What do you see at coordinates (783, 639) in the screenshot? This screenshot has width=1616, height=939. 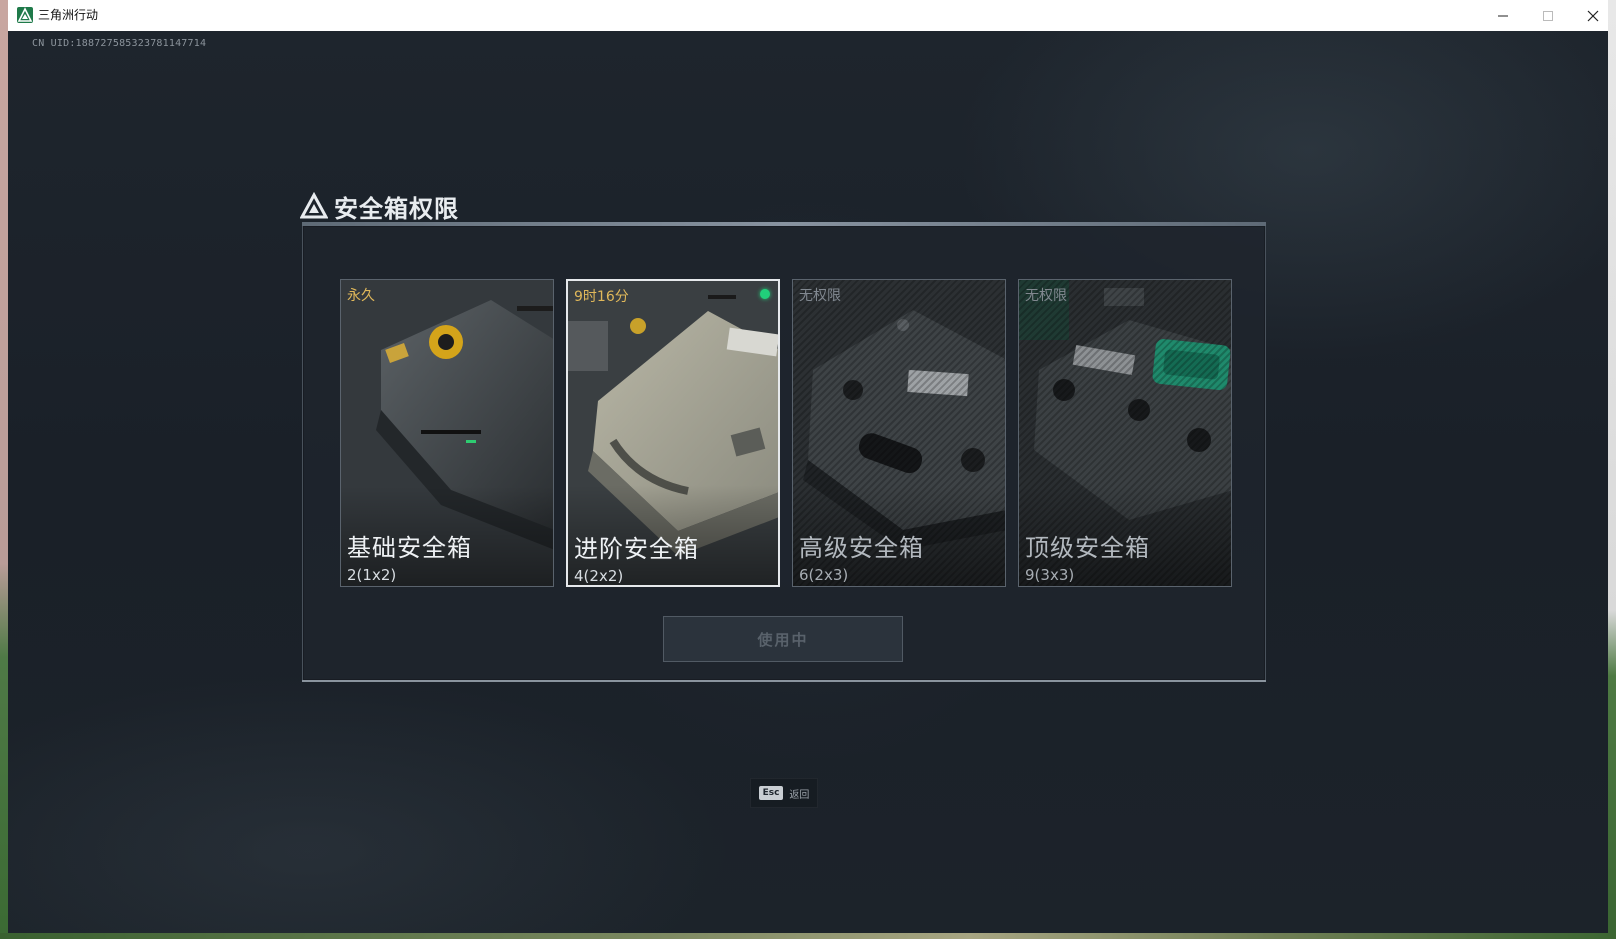 I see `in-use-button: 使用中` at bounding box center [783, 639].